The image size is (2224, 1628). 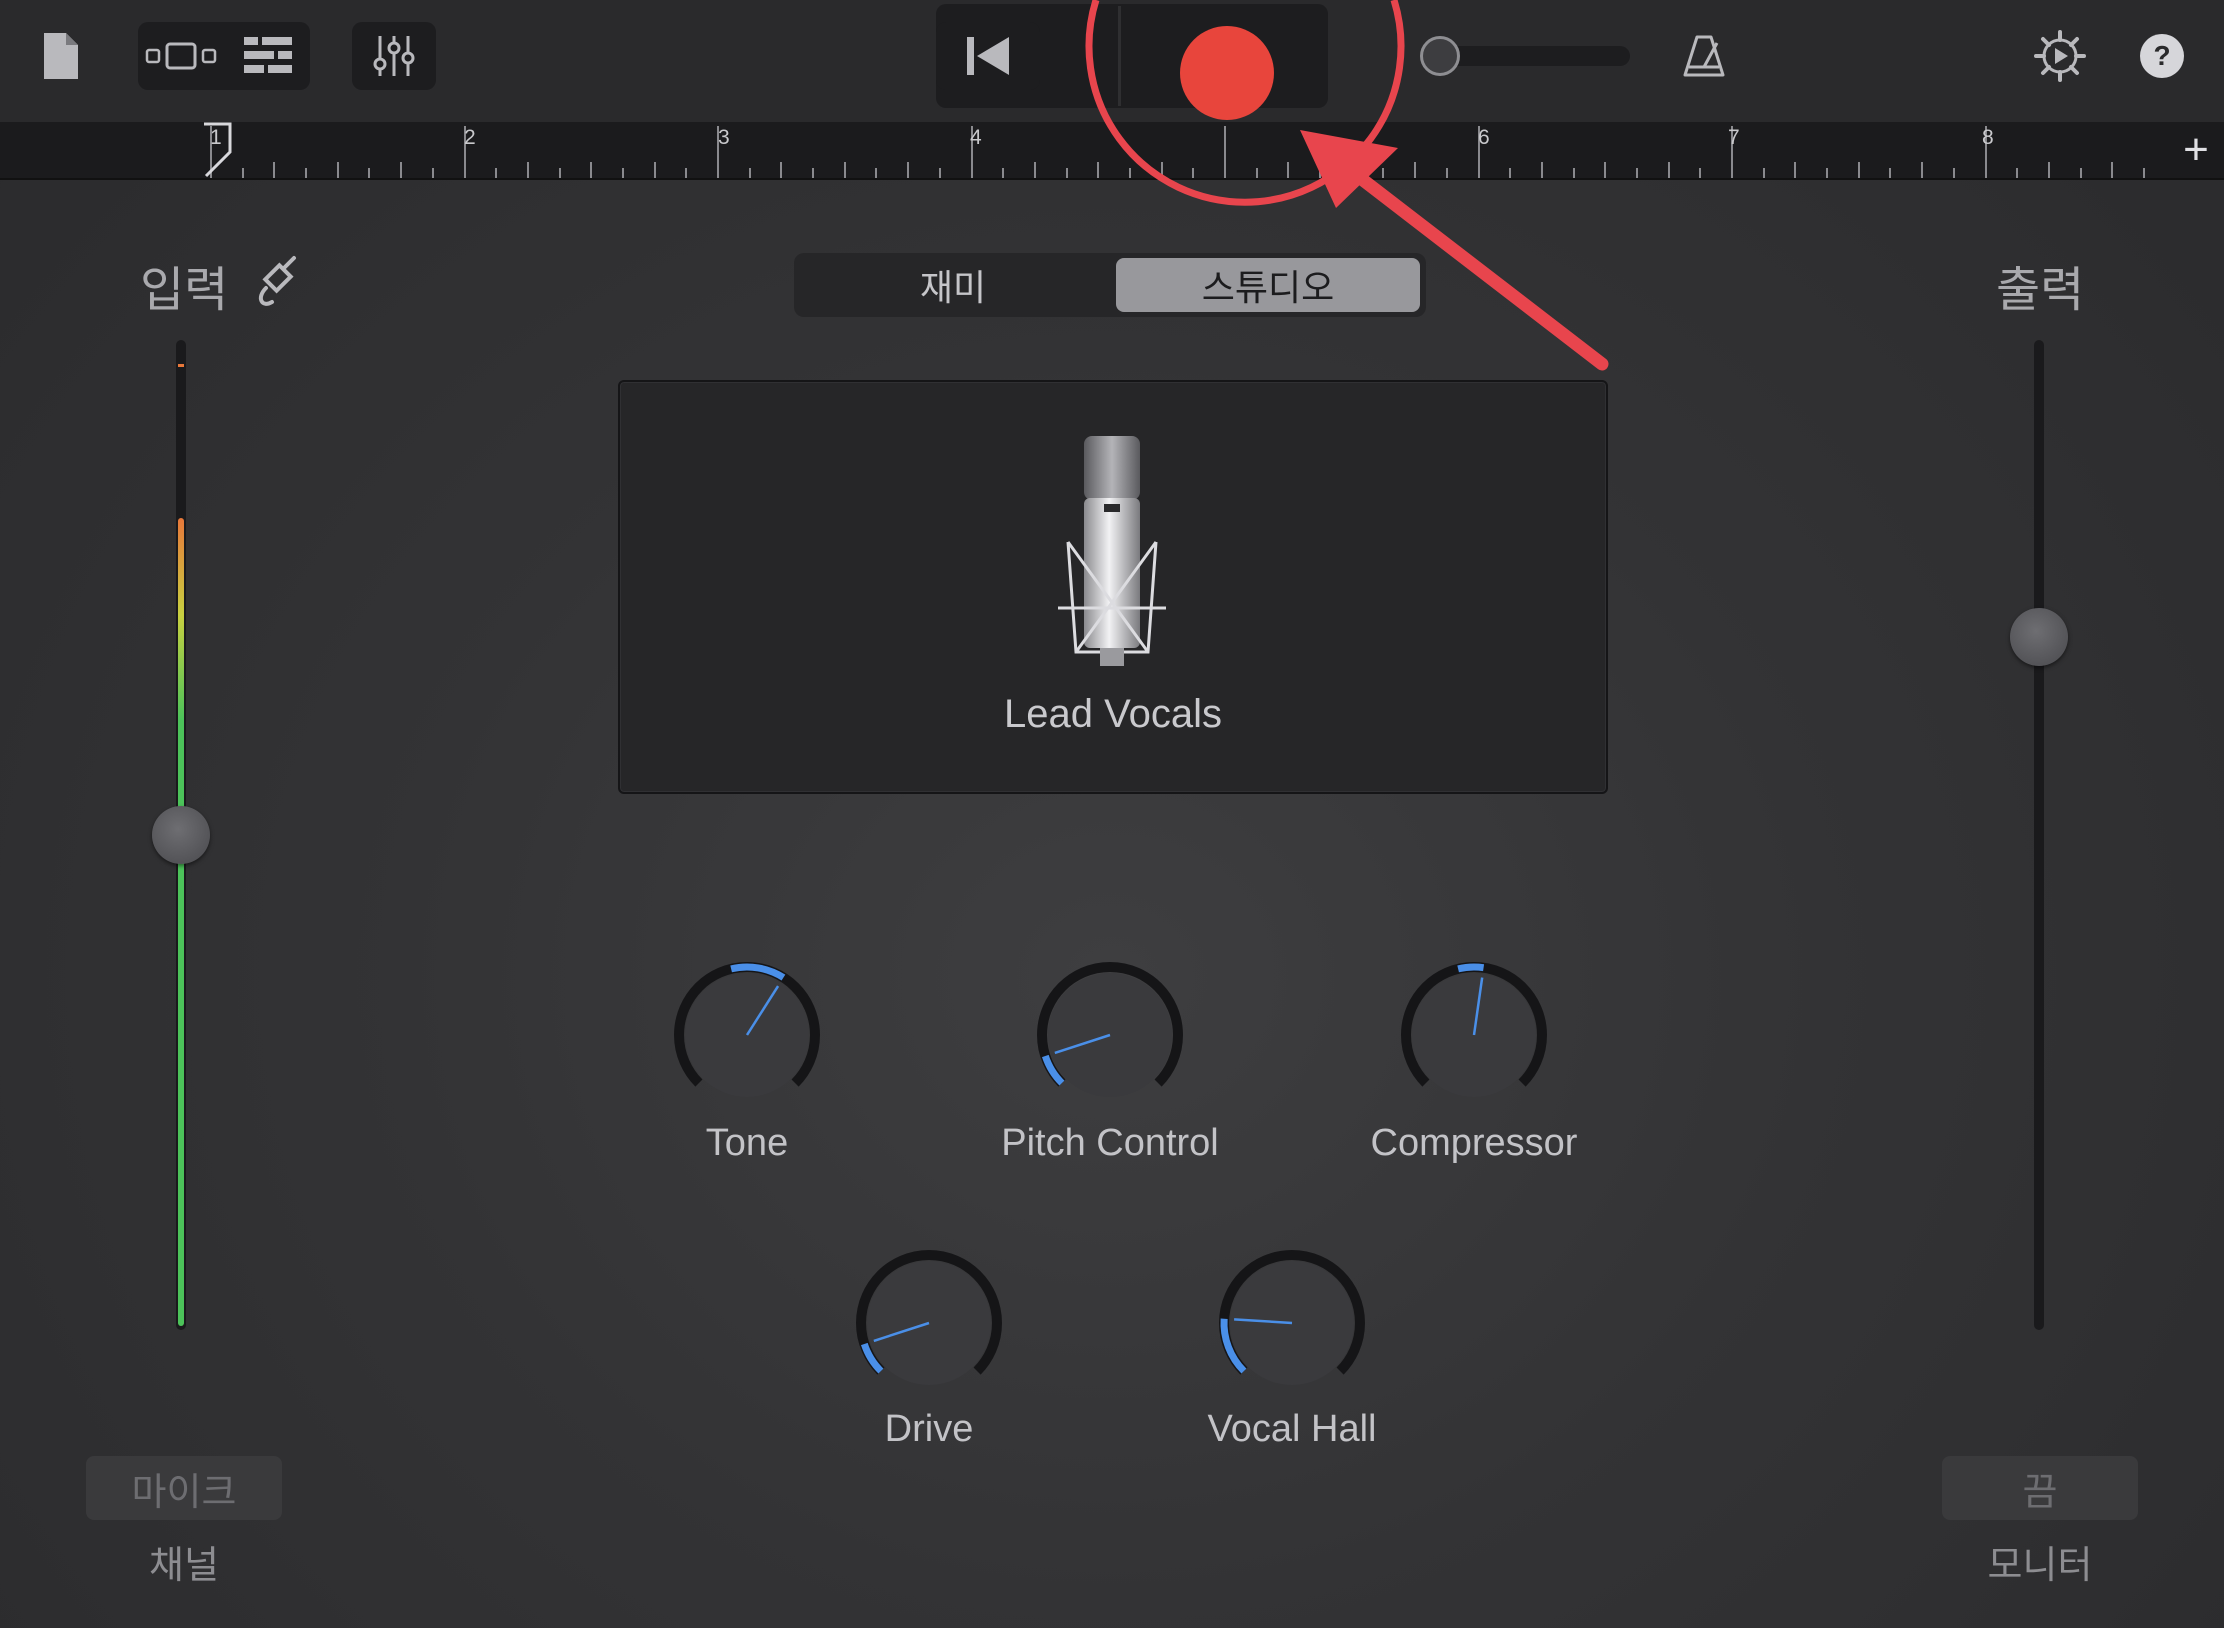 I want to click on annotation-overlay, so click(x=1347, y=185).